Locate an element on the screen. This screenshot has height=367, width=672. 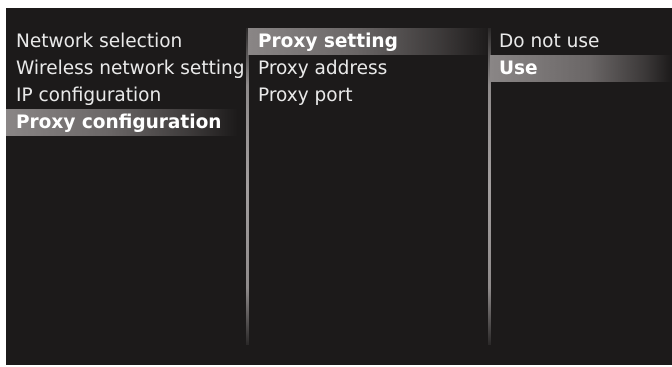
option-do-not-use: Do not use is located at coordinates (544, 41).